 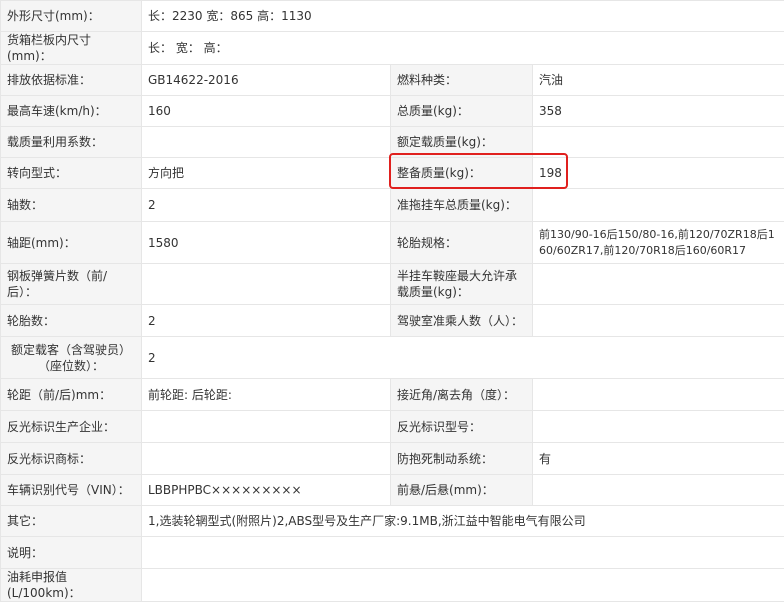 I want to click on table-row: 说明：, so click(x=392, y=553).